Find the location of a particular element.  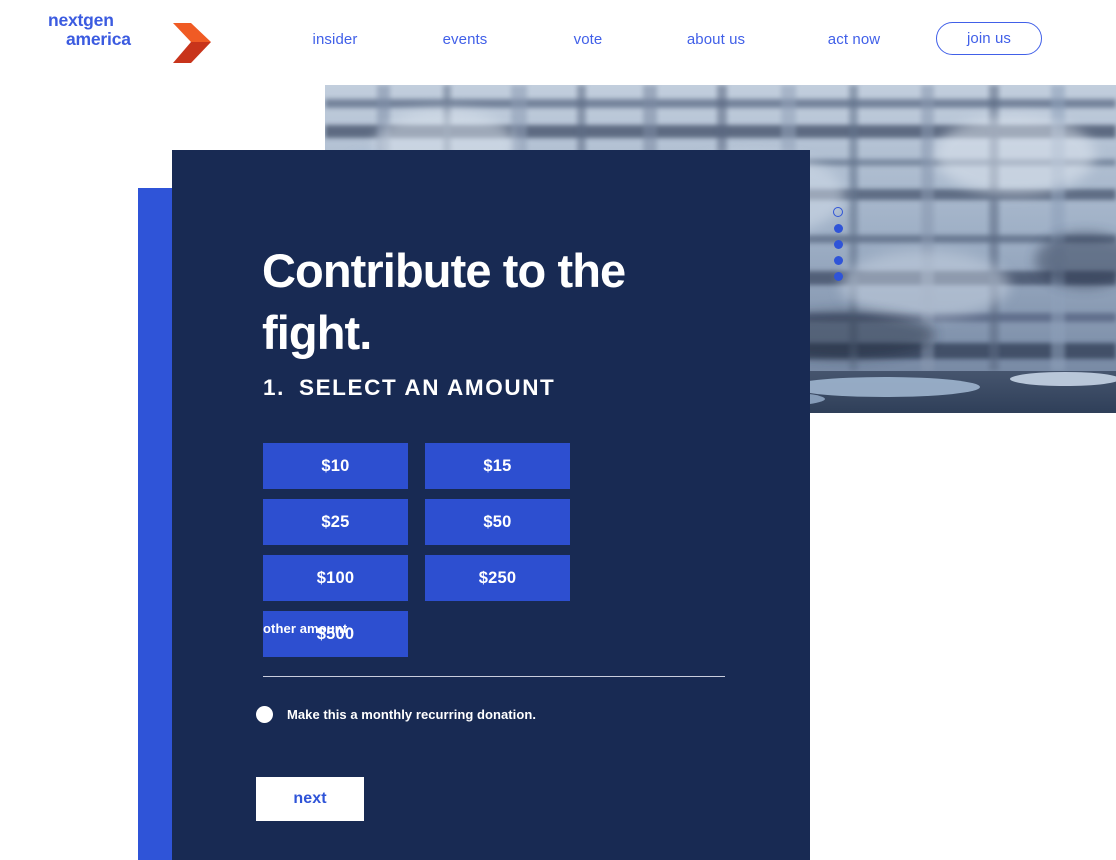

chevron-right-icon is located at coordinates (192, 43).